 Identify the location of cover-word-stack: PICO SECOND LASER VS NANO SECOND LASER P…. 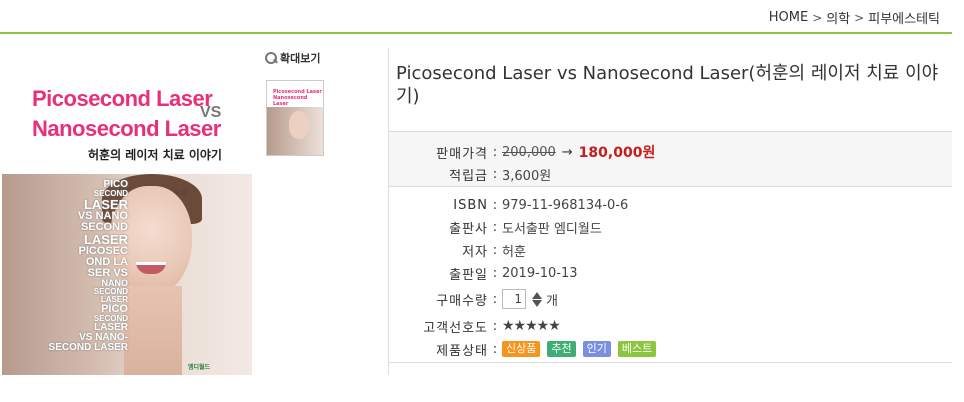
(88, 266).